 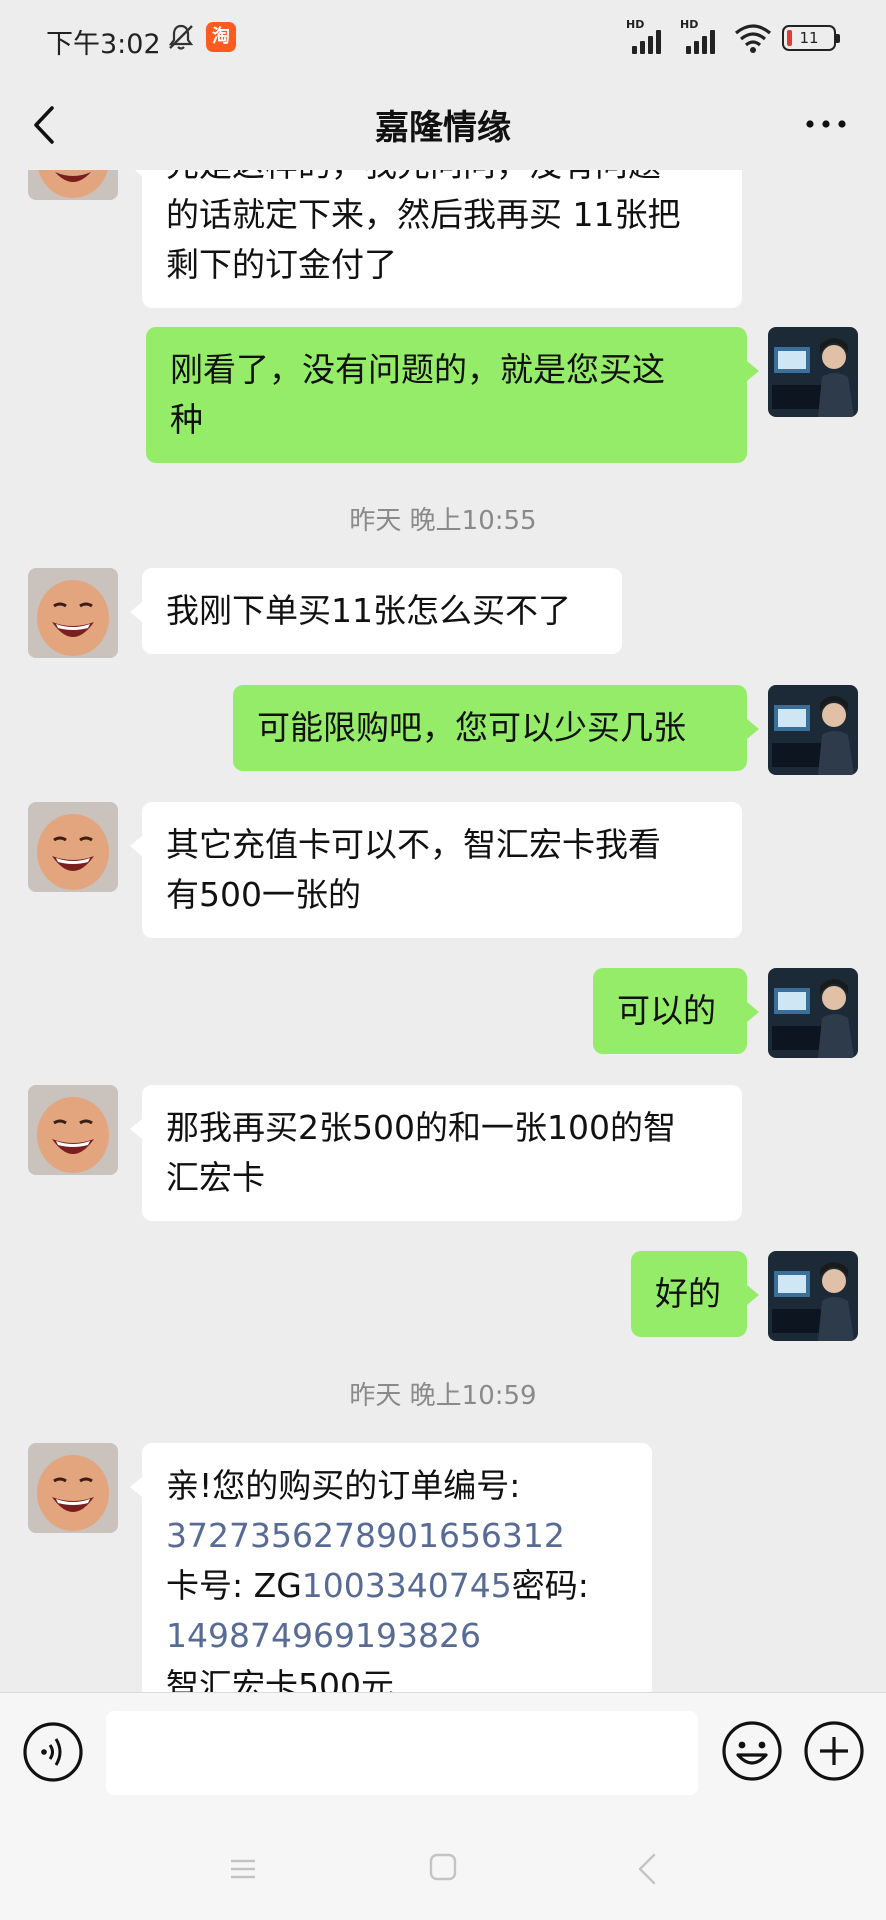 I want to click on input-bar, so click(x=443, y=1756).